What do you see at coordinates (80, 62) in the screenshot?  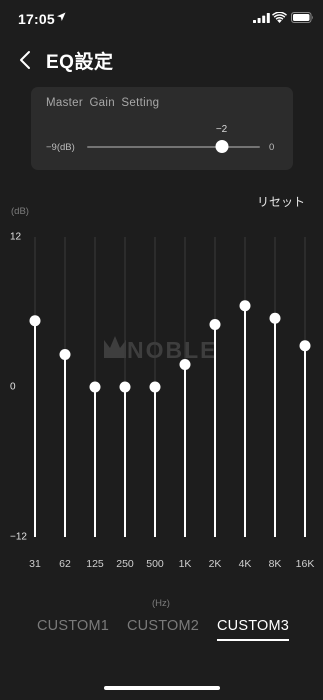 I see `page-title: EQ設定` at bounding box center [80, 62].